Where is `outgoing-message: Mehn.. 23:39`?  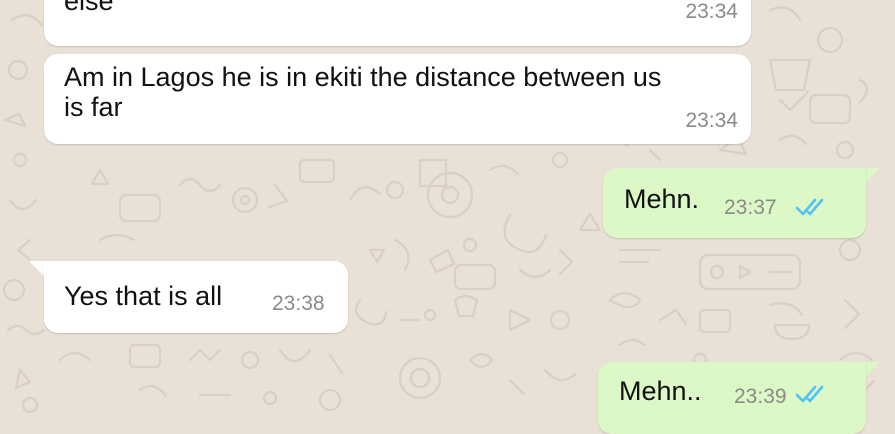
outgoing-message: Mehn.. 23:39 is located at coordinates (732, 398).